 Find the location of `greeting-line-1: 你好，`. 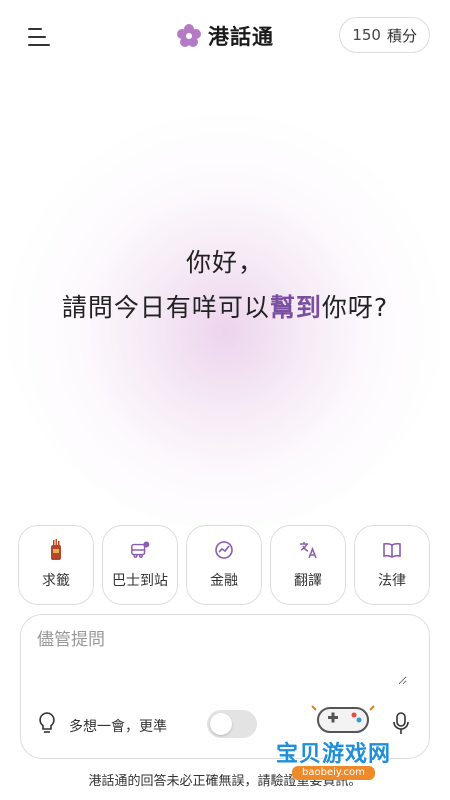

greeting-line-1: 你好， is located at coordinates (224, 262).